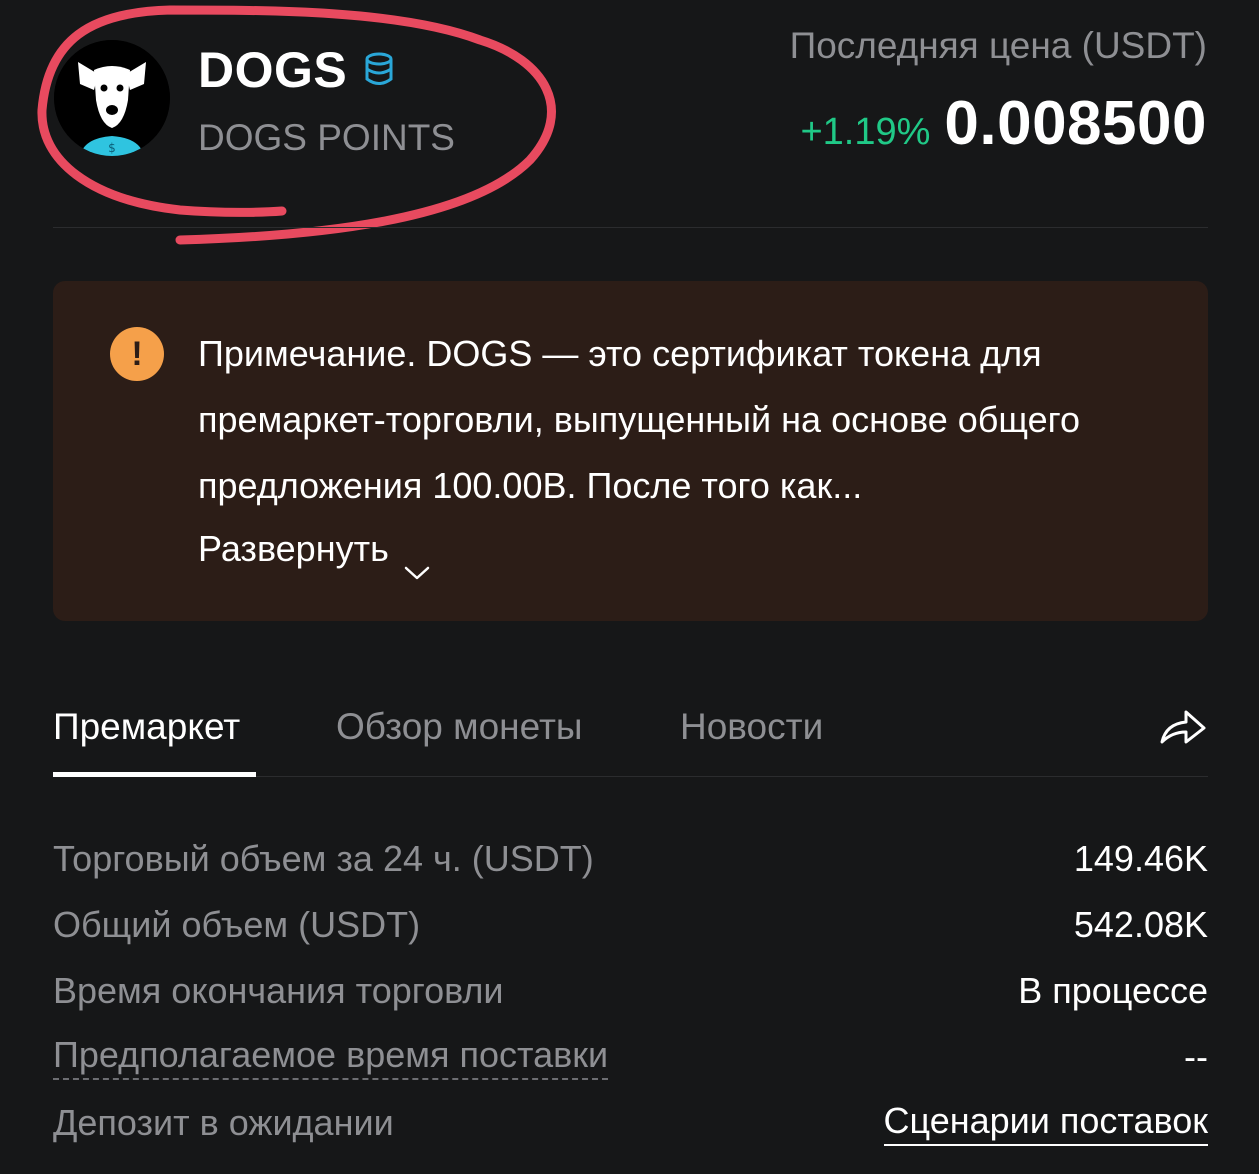 The width and height of the screenshot is (1259, 1174). I want to click on expand-label: Развернуть, so click(293, 548).